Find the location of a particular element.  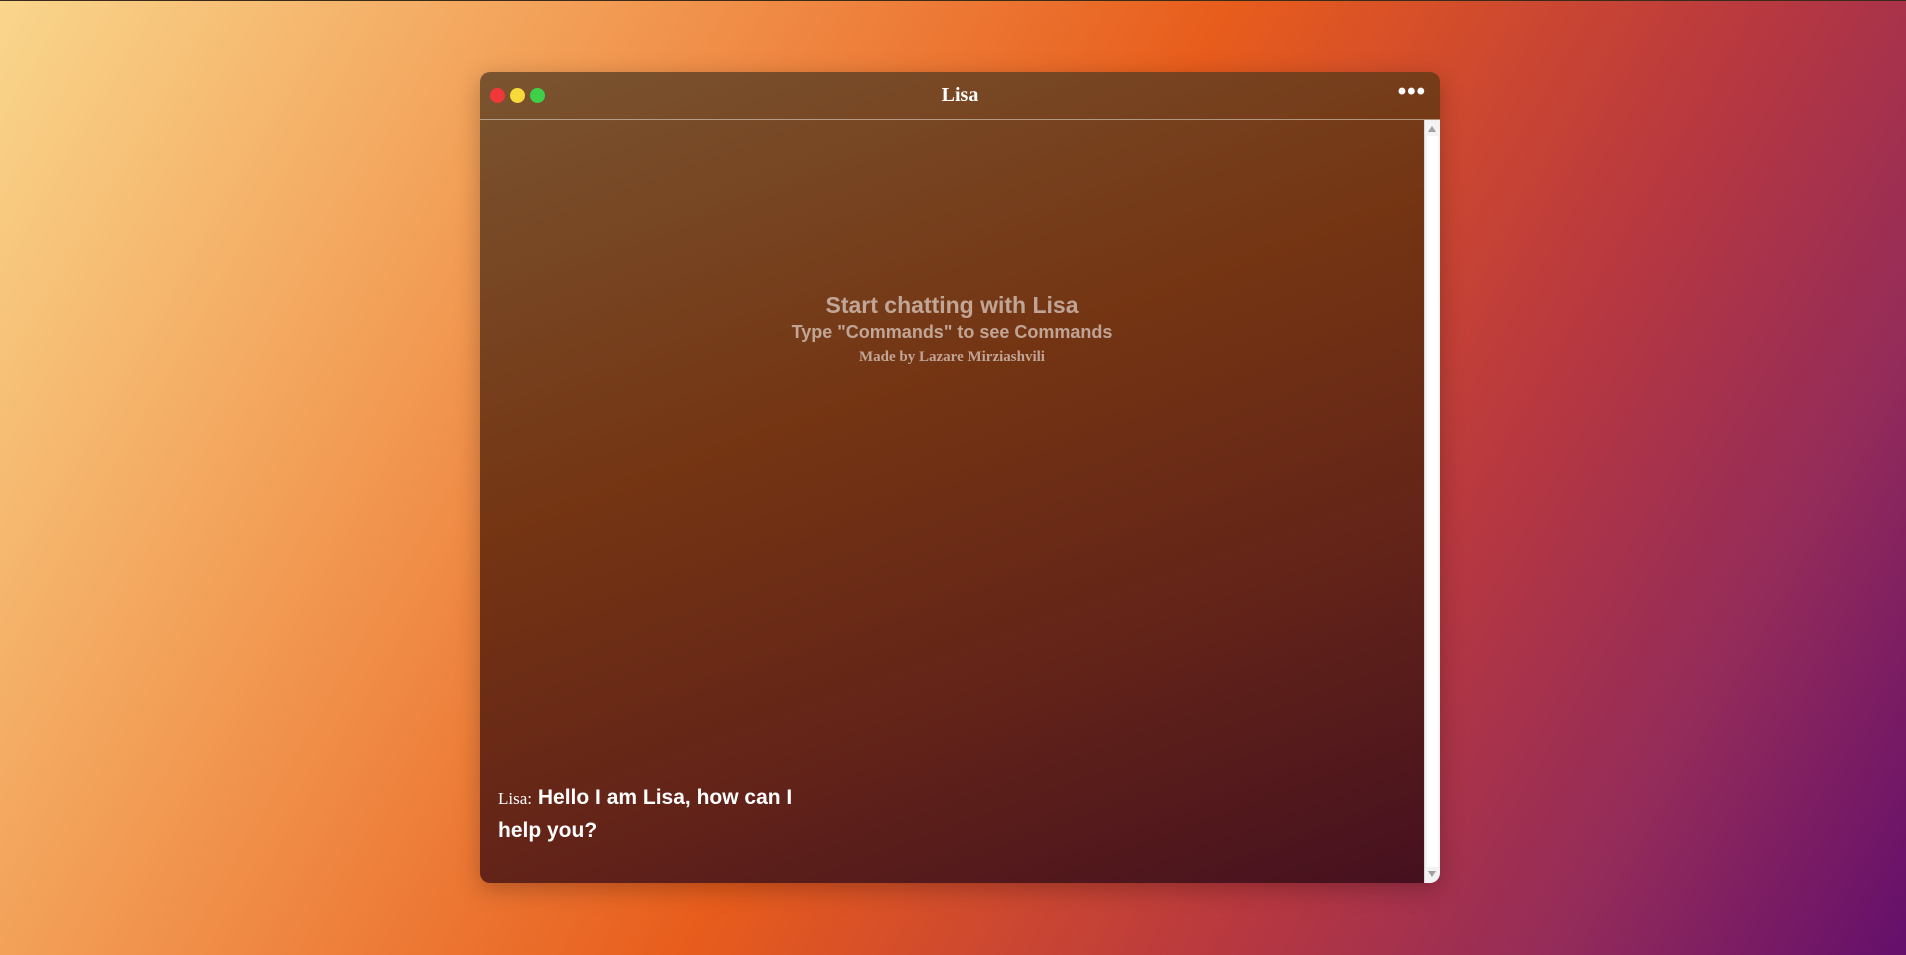

message-sender: Lisa: is located at coordinates (515, 798).